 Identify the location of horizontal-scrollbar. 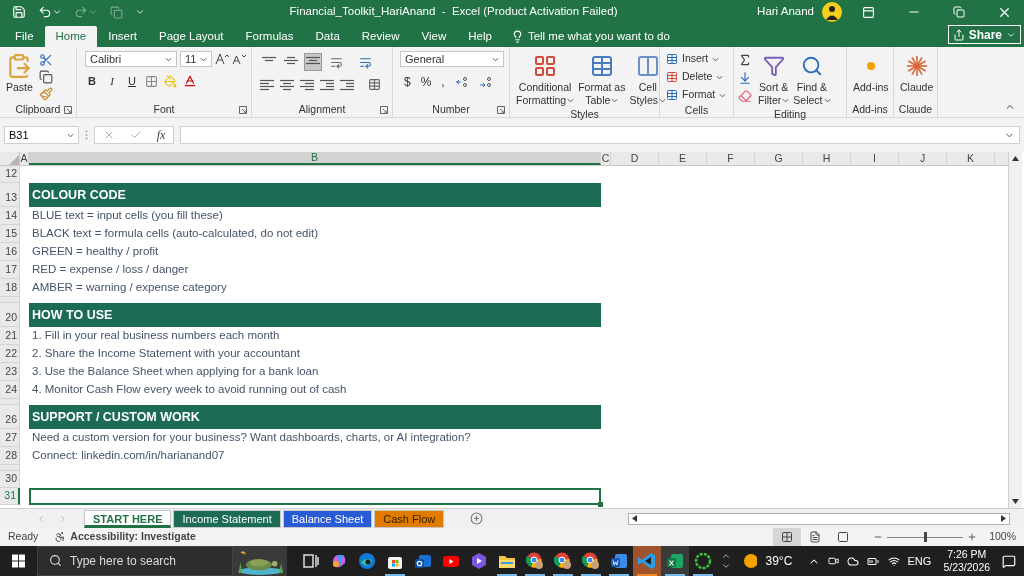
(819, 518).